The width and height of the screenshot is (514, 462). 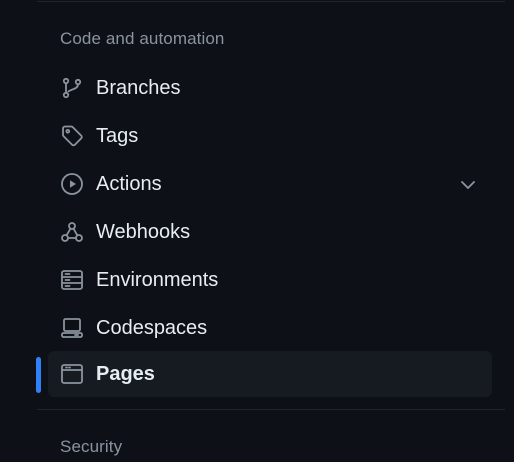 What do you see at coordinates (270, 232) in the screenshot?
I see `sidebar-item-webhooks: Webhooks` at bounding box center [270, 232].